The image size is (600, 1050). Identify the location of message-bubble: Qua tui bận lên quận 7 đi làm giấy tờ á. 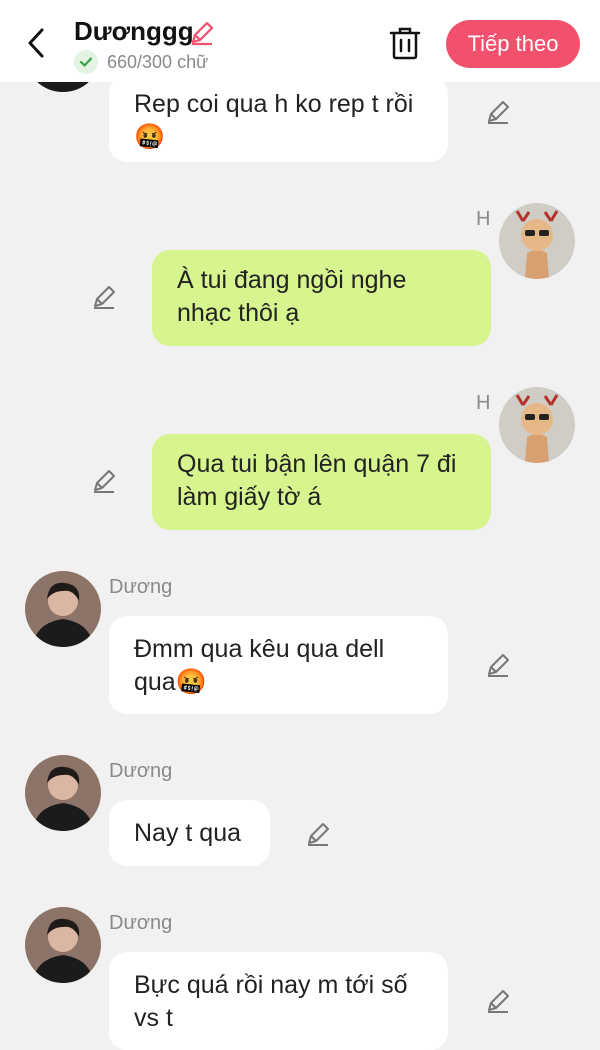
(321, 482).